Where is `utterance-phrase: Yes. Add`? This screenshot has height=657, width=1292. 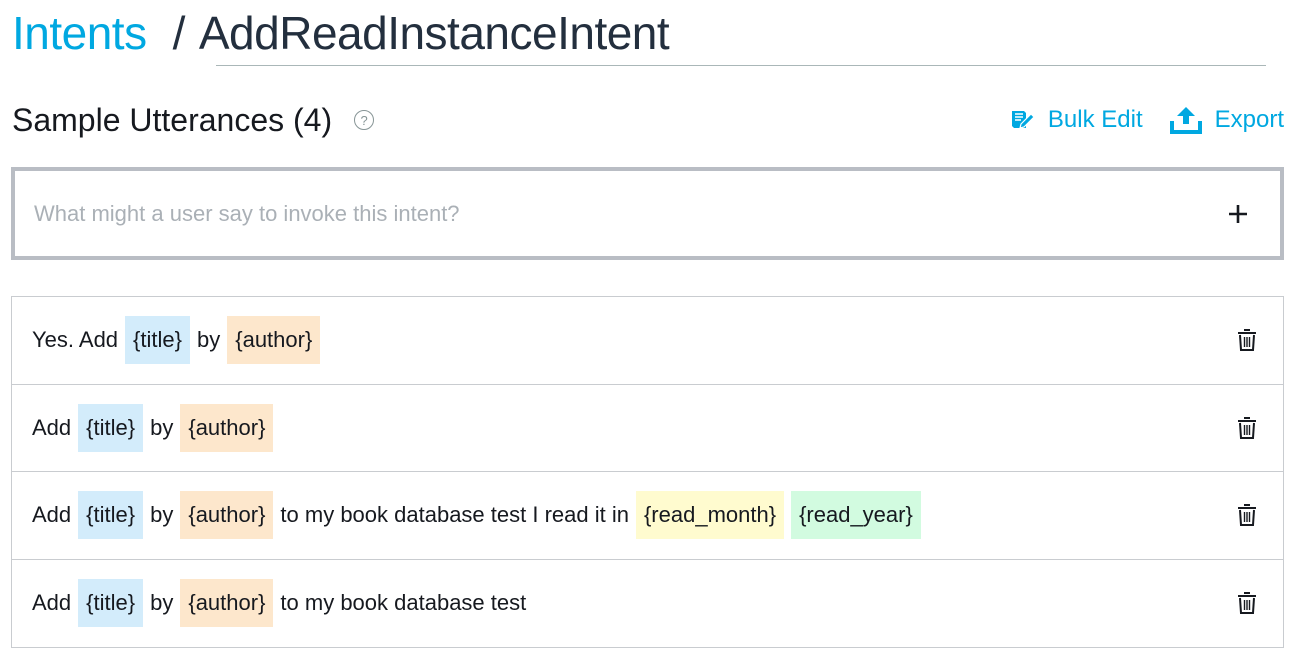 utterance-phrase: Yes. Add is located at coordinates (75, 340).